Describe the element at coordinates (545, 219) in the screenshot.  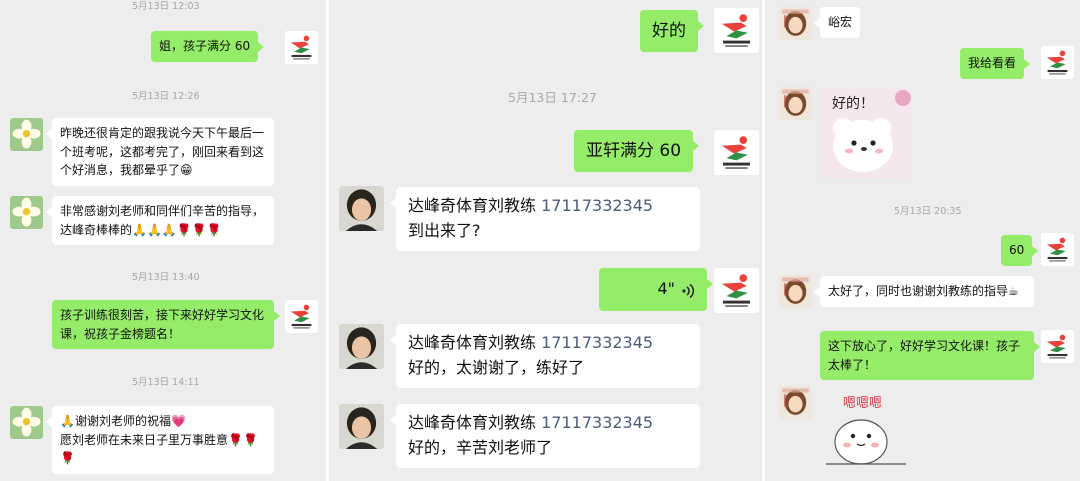
I see `message-received: 达峰奇体育刘教练 17117332345 到出来了?` at that location.